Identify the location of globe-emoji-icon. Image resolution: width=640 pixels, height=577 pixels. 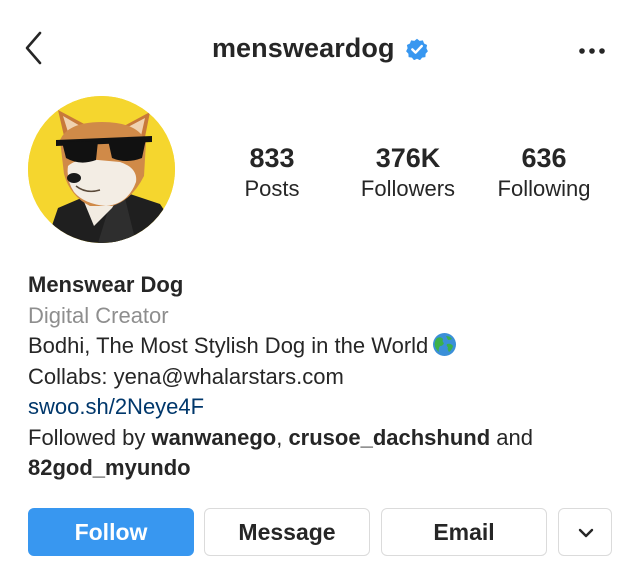
(444, 344).